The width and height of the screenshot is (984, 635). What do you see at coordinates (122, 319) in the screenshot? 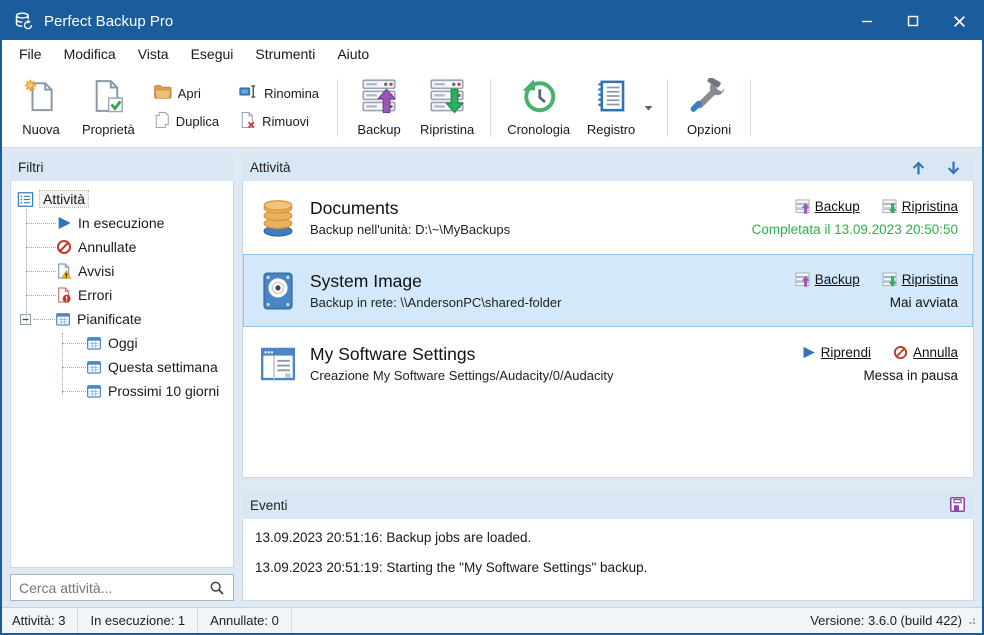
I see `filter-pianificate: Pianificate` at bounding box center [122, 319].